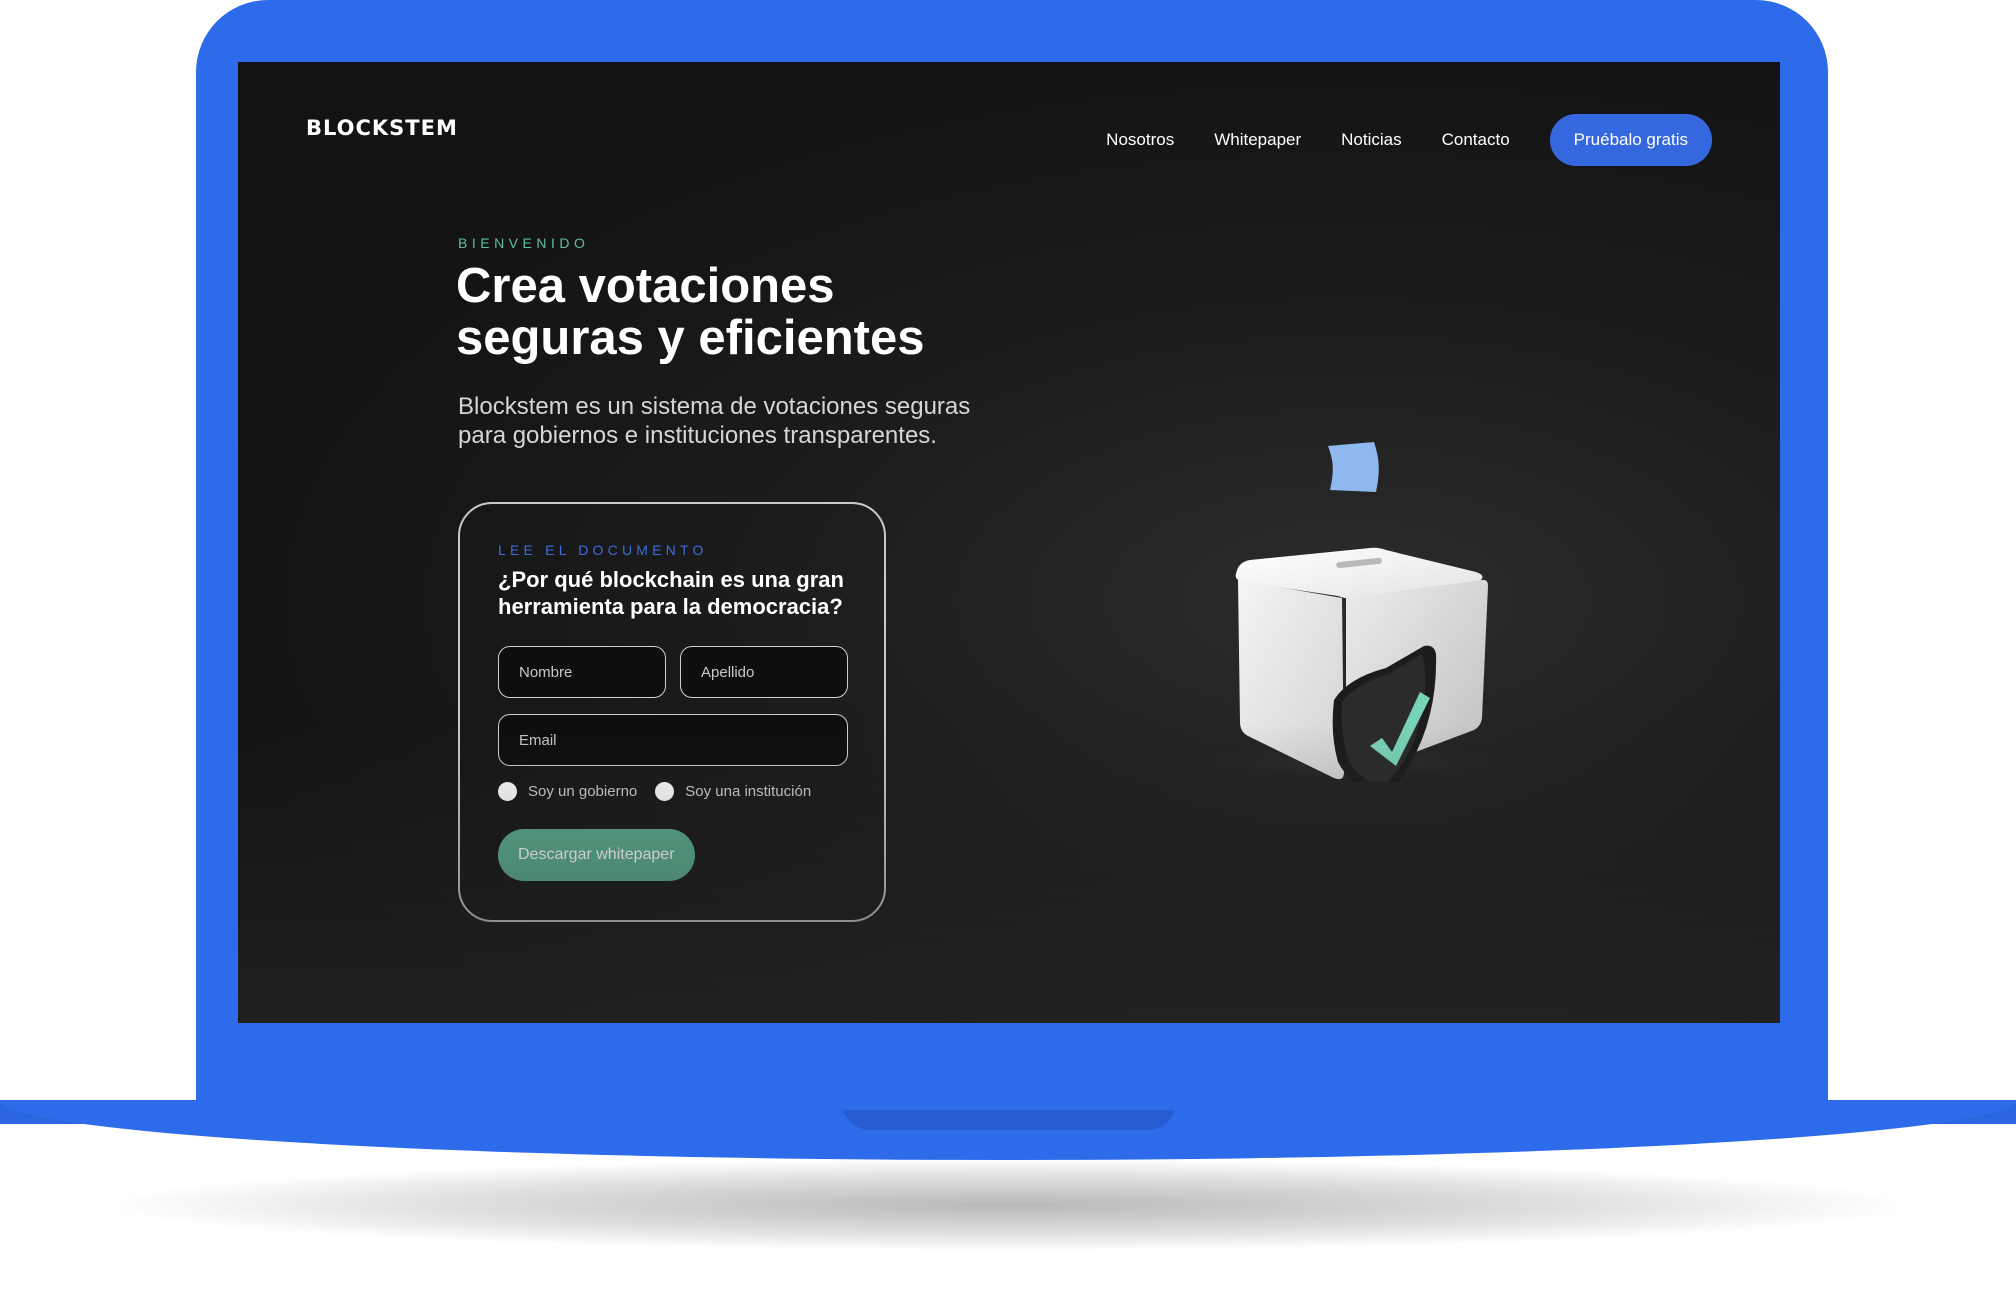 Image resolution: width=2016 pixels, height=1292 pixels. What do you see at coordinates (1353, 467) in the screenshot?
I see `ballot-paper` at bounding box center [1353, 467].